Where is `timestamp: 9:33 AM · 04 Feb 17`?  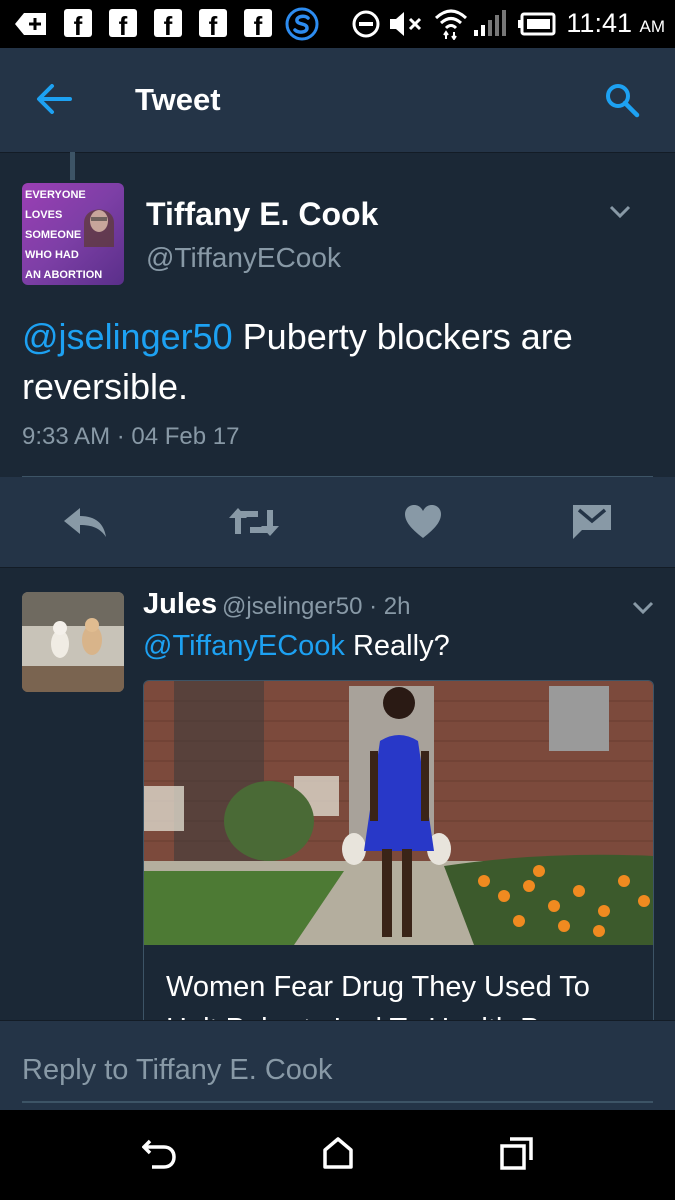 timestamp: 9:33 AM · 04 Feb 17 is located at coordinates (131, 436).